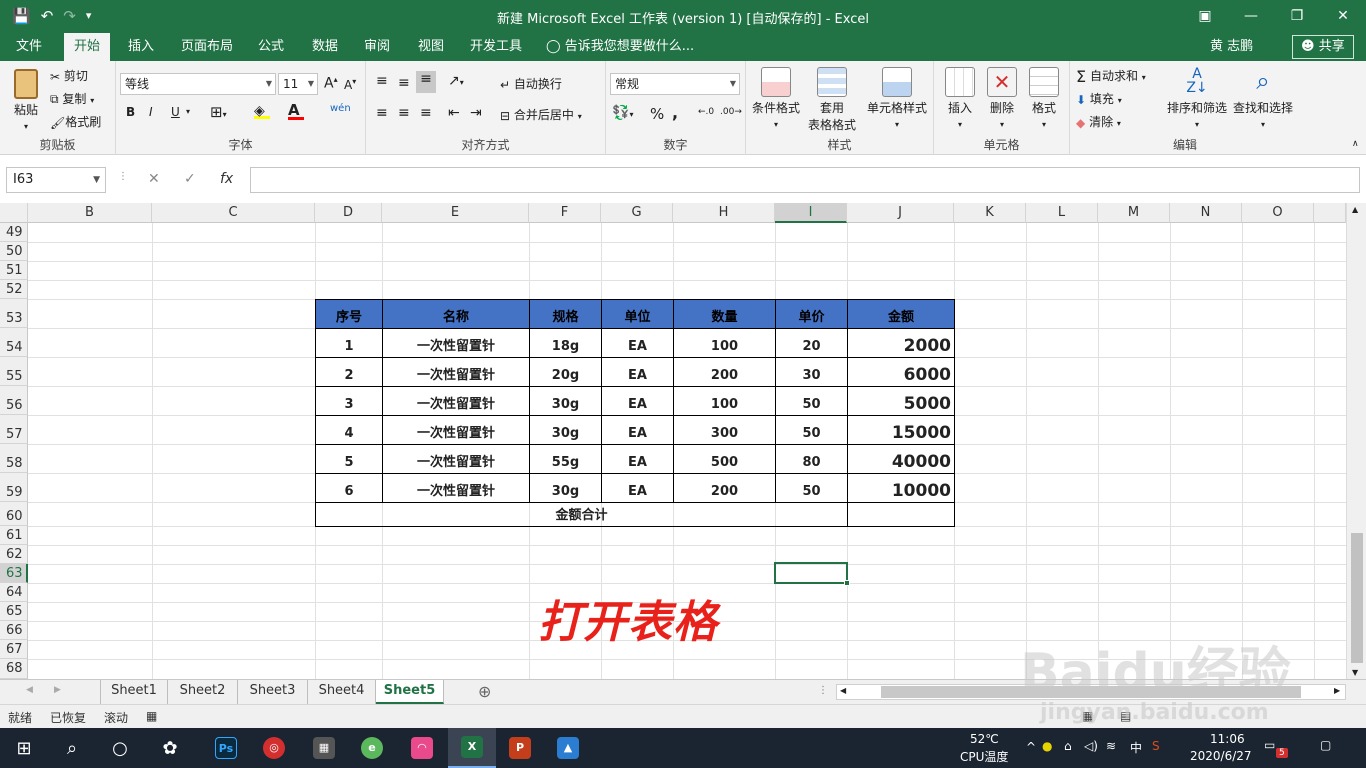 The image size is (1366, 768). What do you see at coordinates (14, 251) in the screenshot?
I see `row-header: 50` at bounding box center [14, 251].